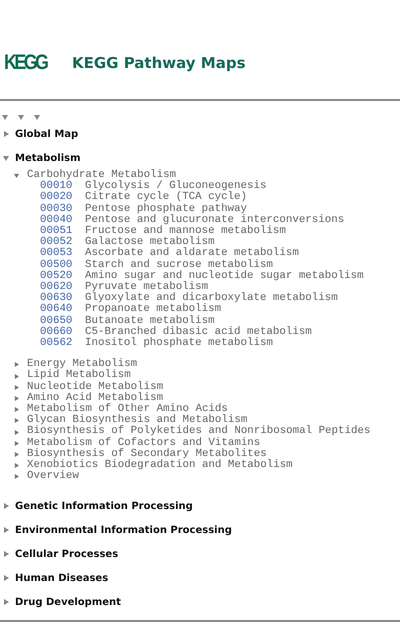 This screenshot has height=633, width=400. Describe the element at coordinates (127, 410) in the screenshot. I see `subcategory-link: Metabolism of Other Amino Acids` at that location.